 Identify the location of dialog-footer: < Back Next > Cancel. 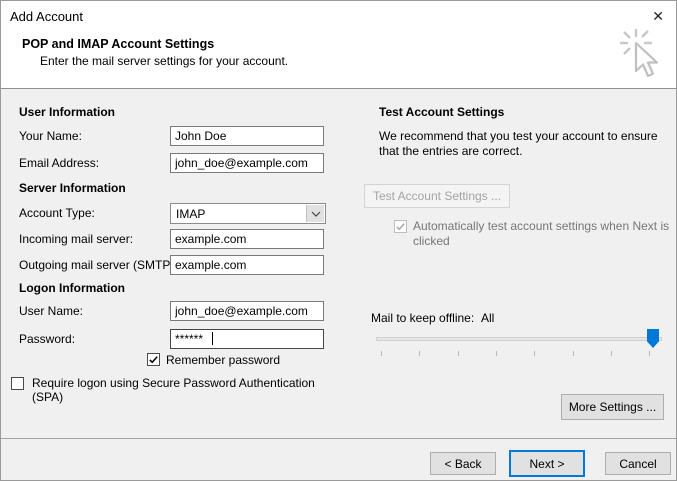
(338, 459).